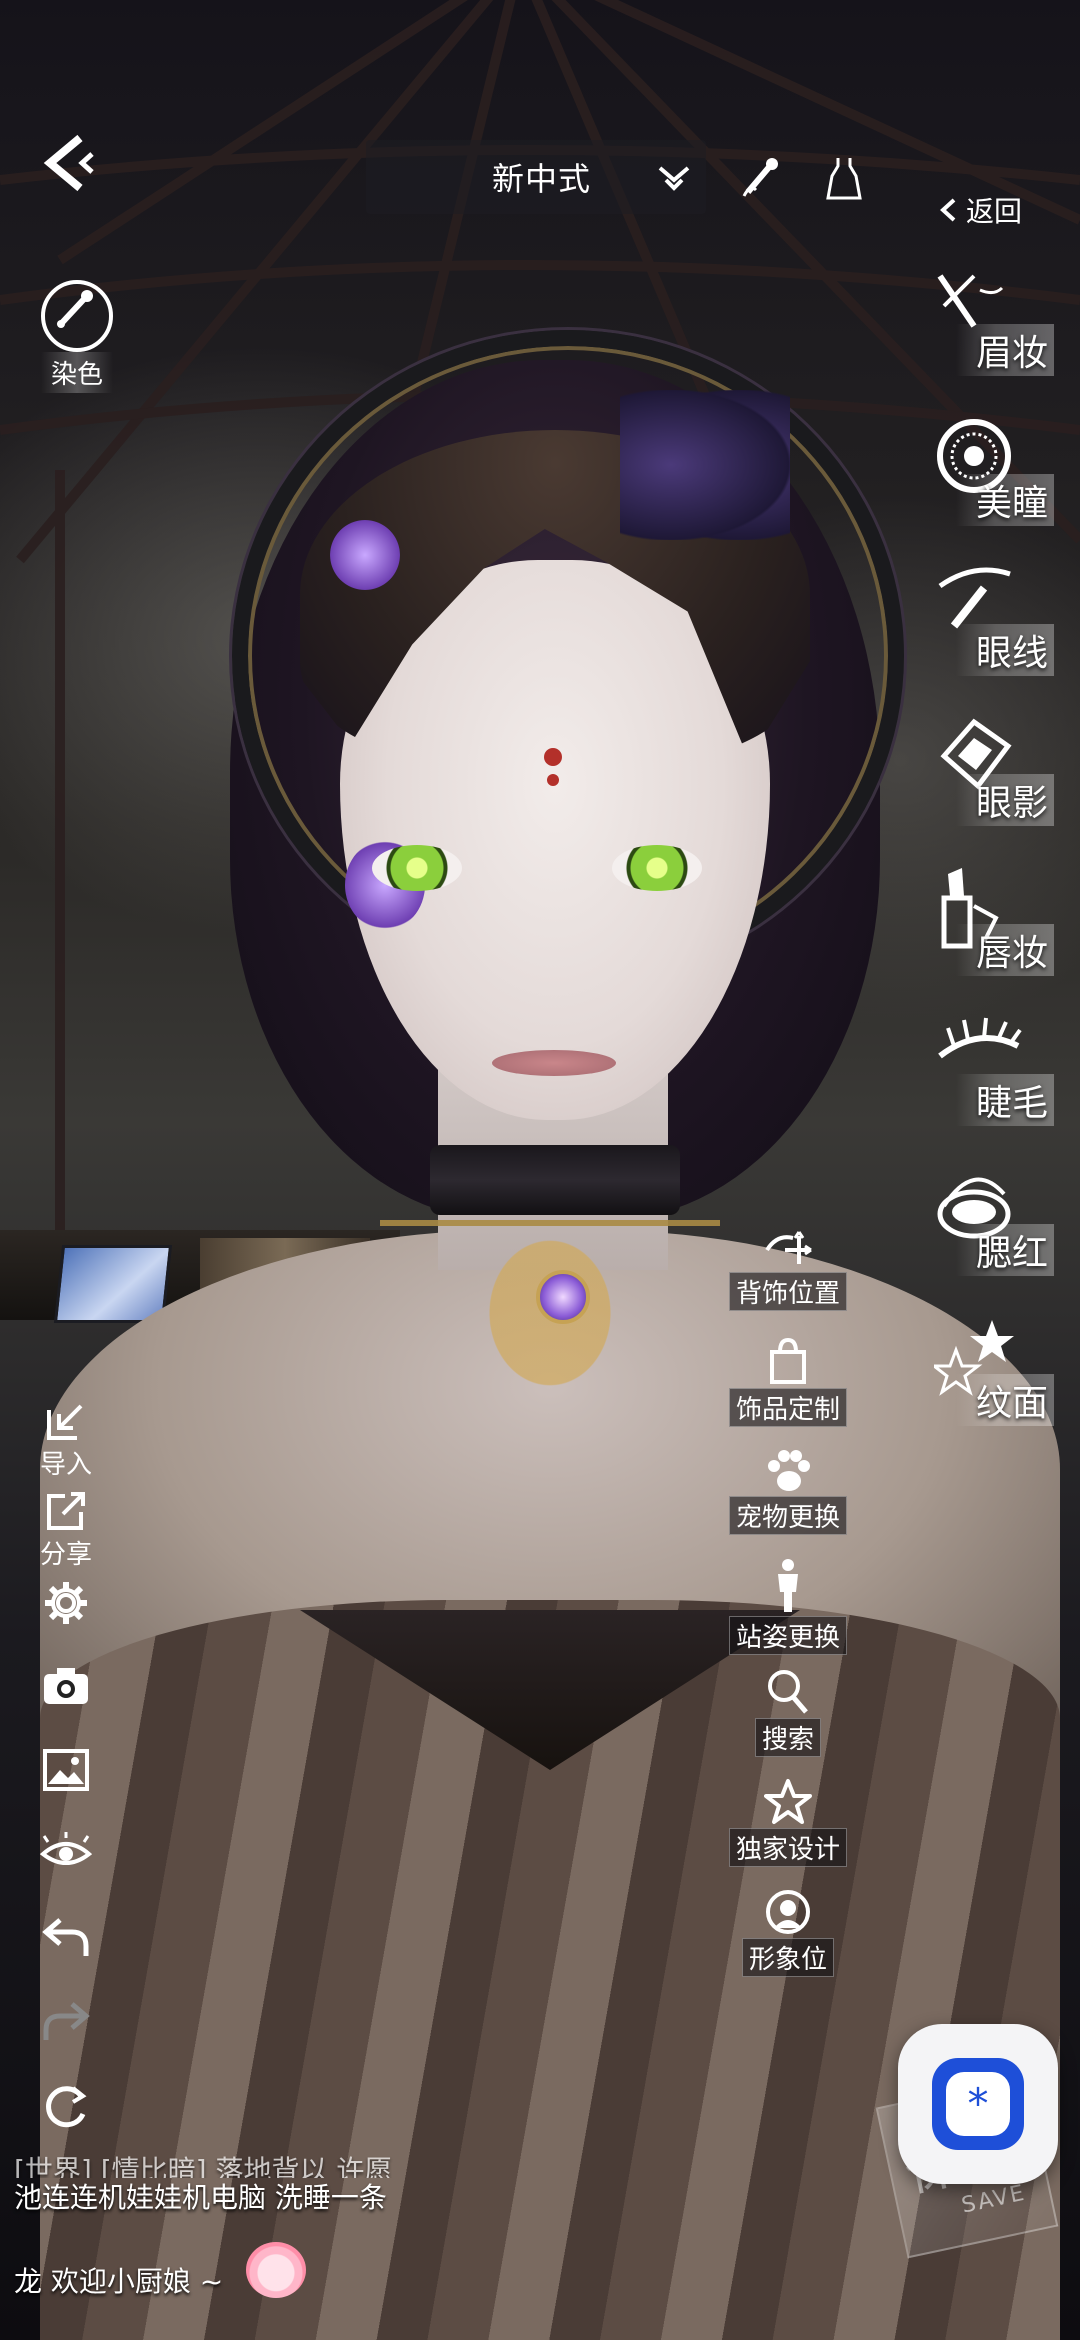 This screenshot has height=2340, width=1080. I want to click on feature-label: 独家设计, so click(787, 1847).